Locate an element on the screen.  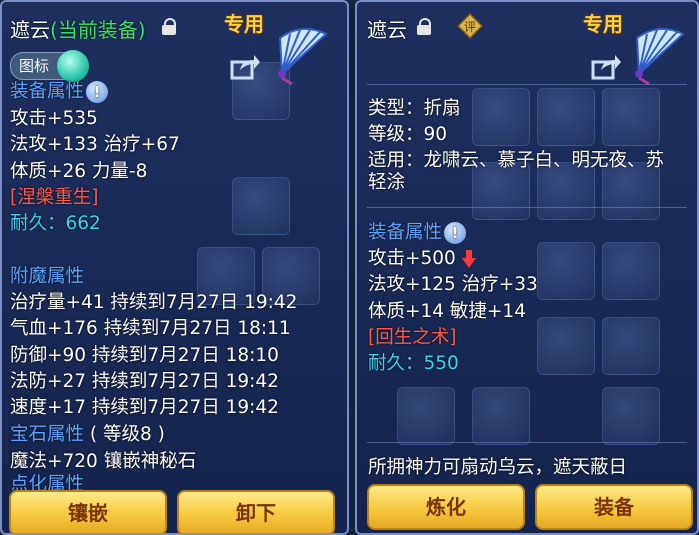
durability: 耐久：550 is located at coordinates (413, 363).